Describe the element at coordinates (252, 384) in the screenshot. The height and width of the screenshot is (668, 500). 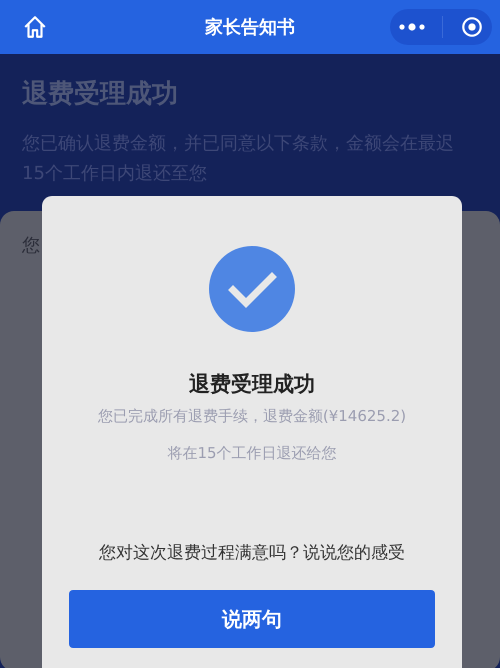
I see `dialog-title: 退费受理成功` at that location.